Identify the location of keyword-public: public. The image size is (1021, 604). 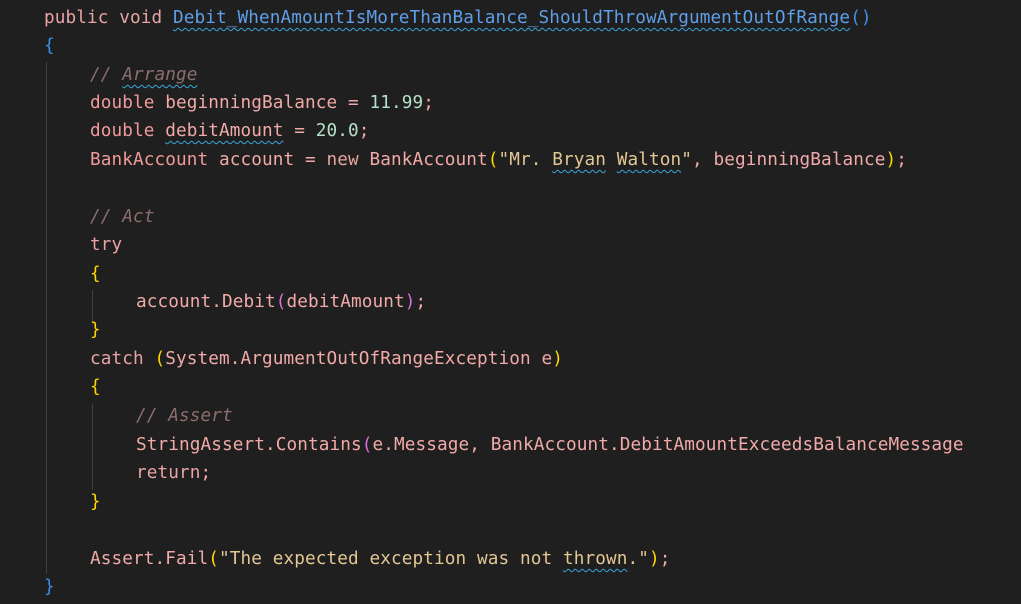
(76, 18).